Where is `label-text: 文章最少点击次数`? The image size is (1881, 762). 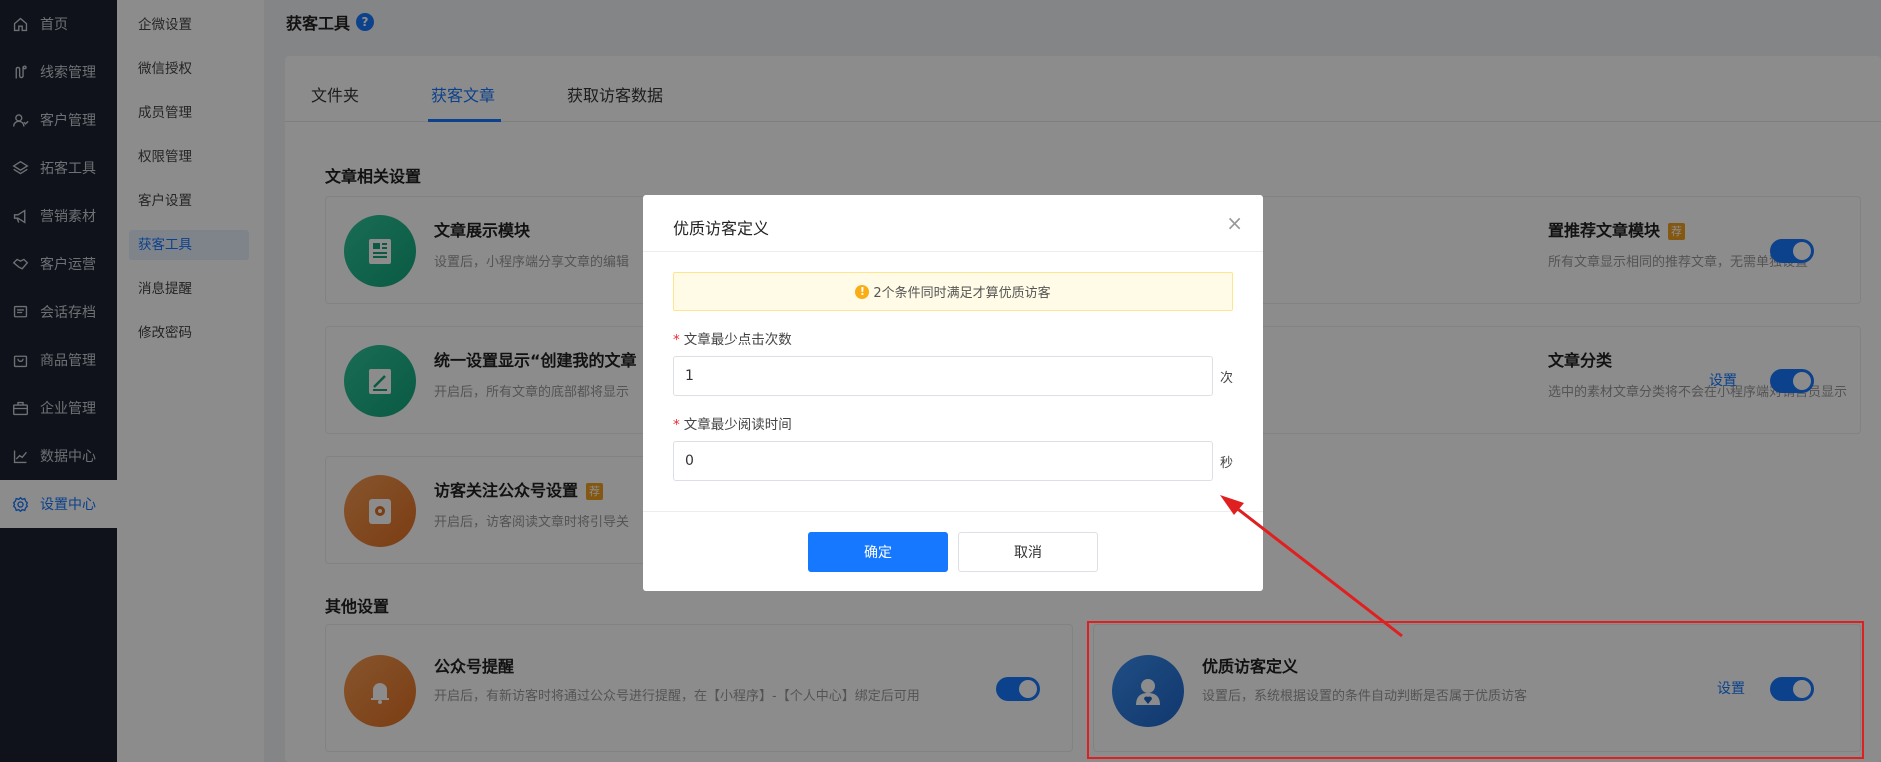
label-text: 文章最少点击次数 is located at coordinates (737, 340).